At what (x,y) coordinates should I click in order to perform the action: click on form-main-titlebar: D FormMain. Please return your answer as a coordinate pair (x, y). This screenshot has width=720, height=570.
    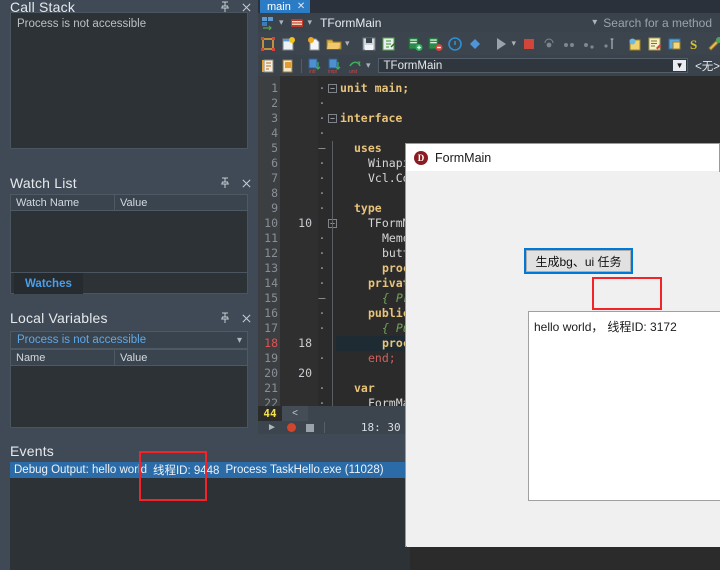
    Looking at the image, I should click on (562, 157).